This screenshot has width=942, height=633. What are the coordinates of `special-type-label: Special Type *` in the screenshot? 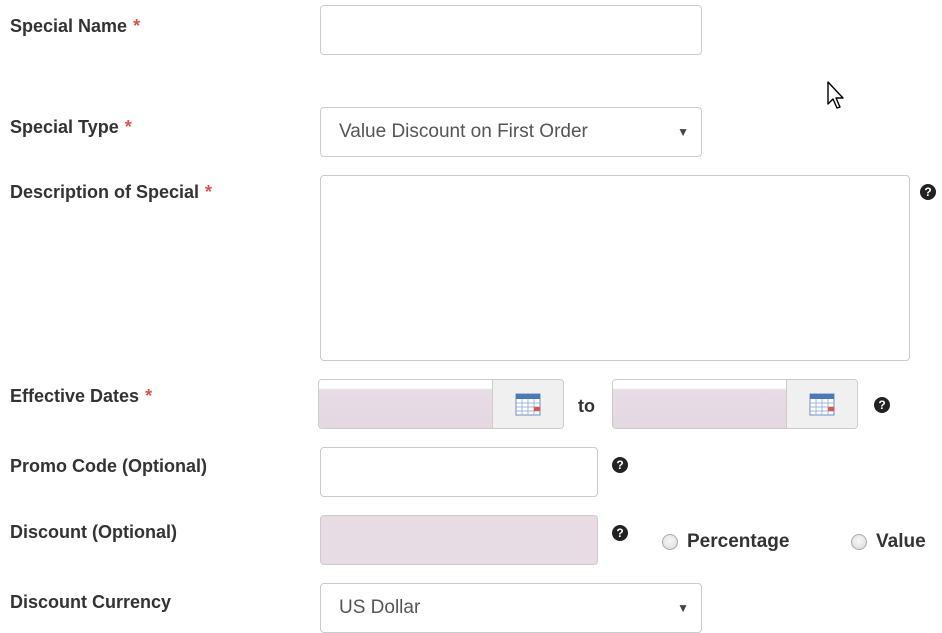 It's located at (71, 127).